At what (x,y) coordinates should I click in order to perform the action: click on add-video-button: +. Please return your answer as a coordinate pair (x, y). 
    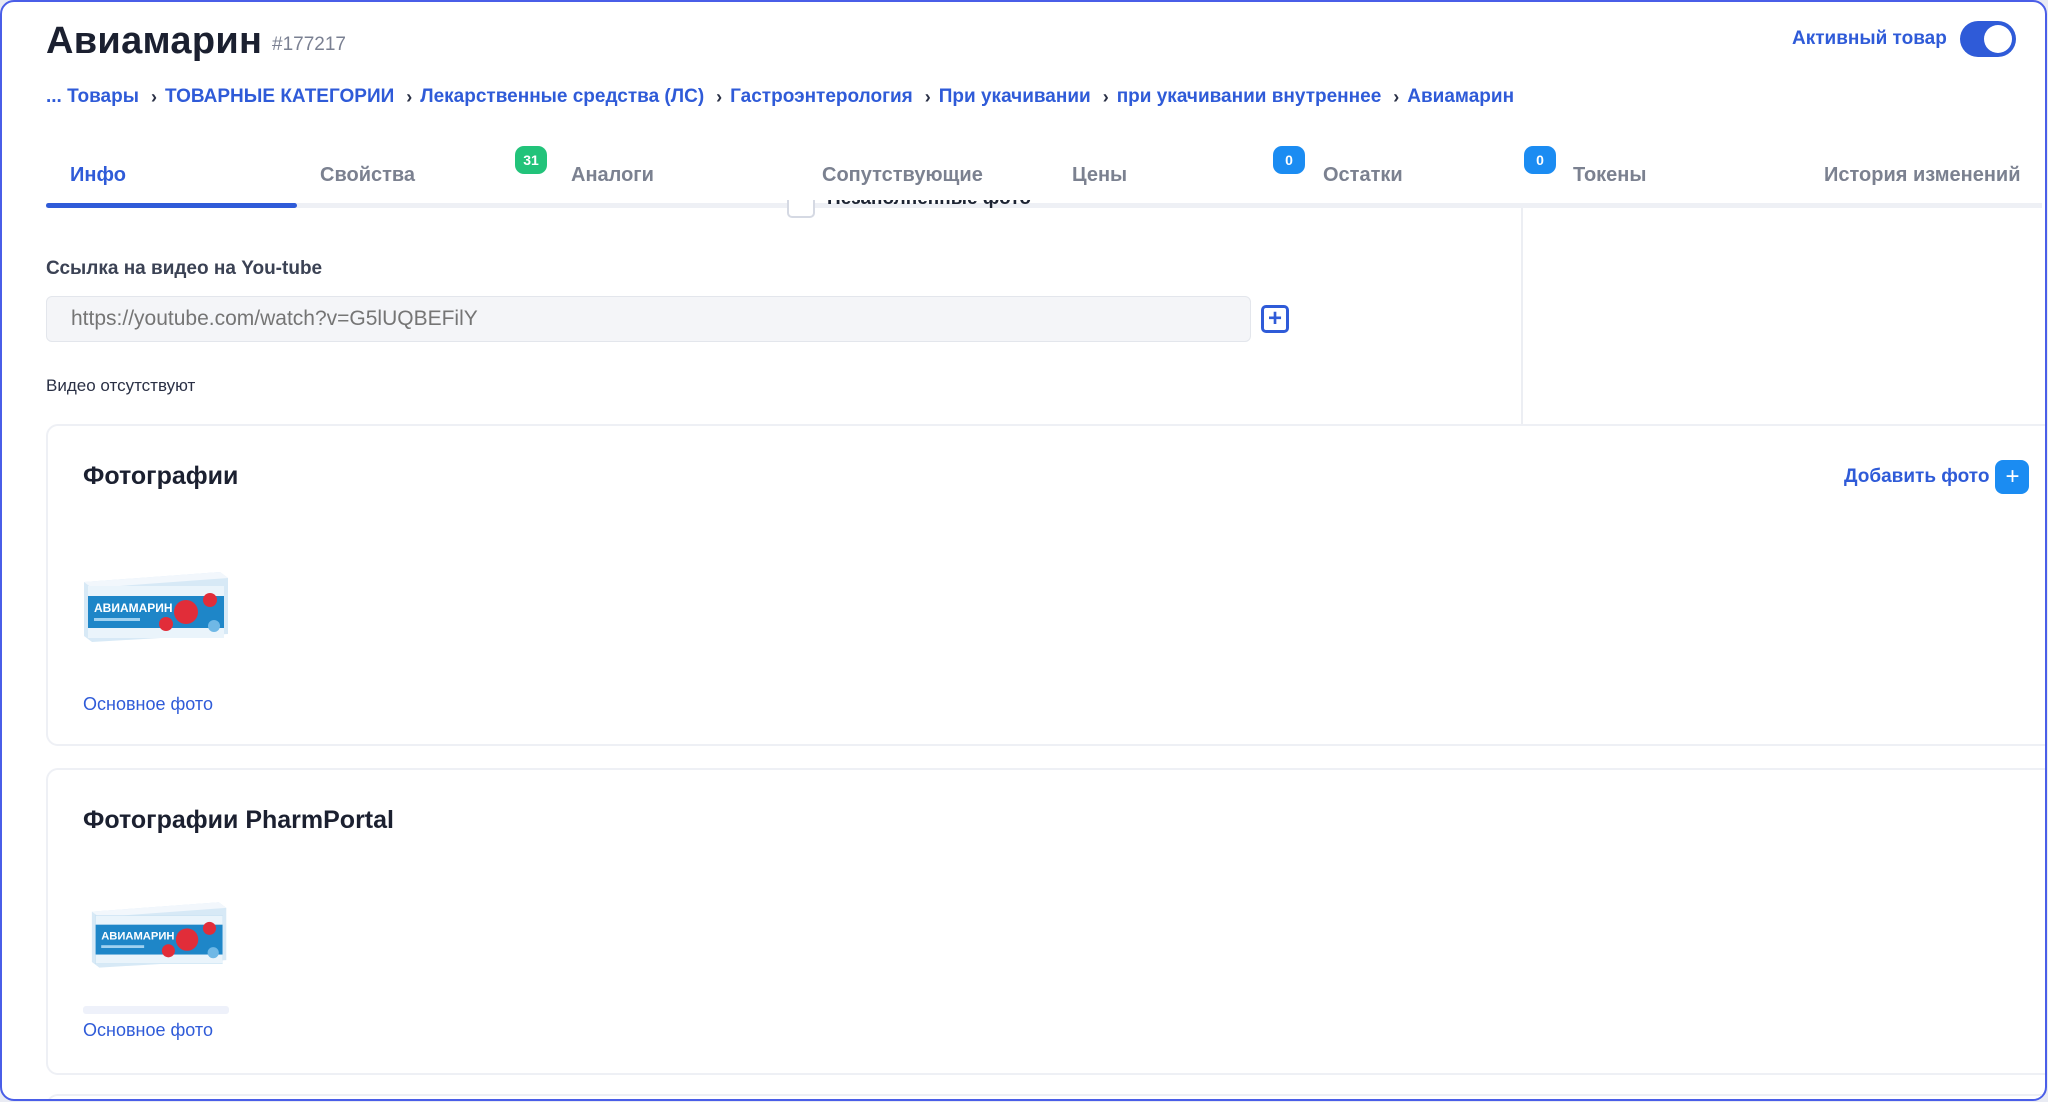
    Looking at the image, I should click on (1275, 319).